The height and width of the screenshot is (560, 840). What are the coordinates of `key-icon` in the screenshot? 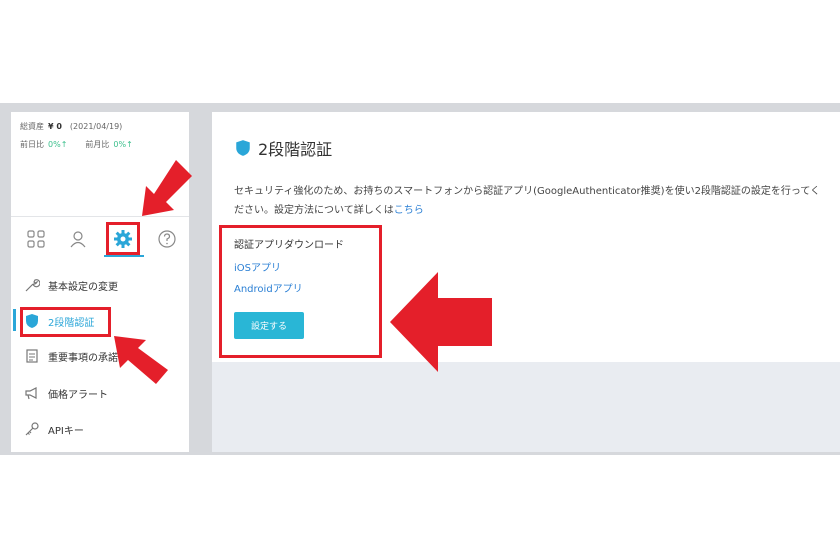 It's located at (32, 429).